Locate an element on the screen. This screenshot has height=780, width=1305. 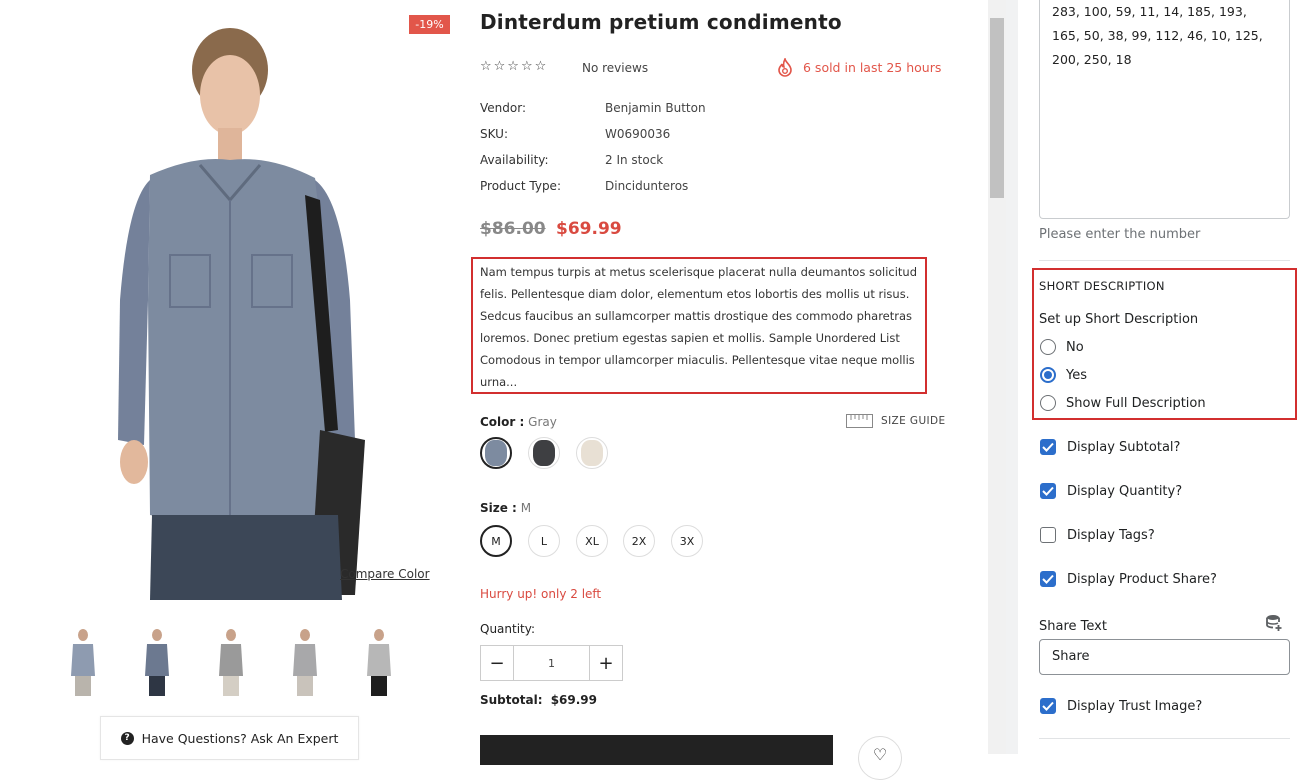
size-value: M is located at coordinates (526, 508).